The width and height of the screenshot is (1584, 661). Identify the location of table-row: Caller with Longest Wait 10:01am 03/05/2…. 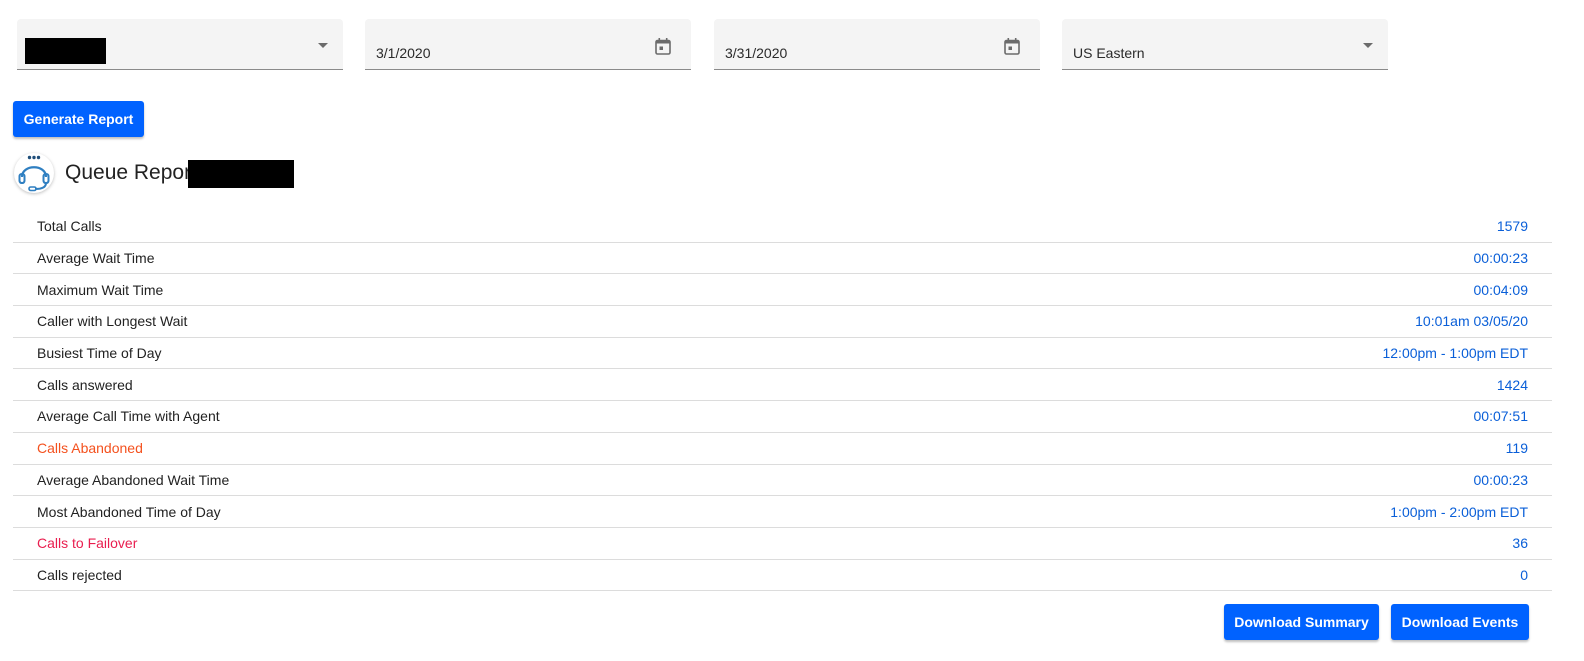
(782, 322).